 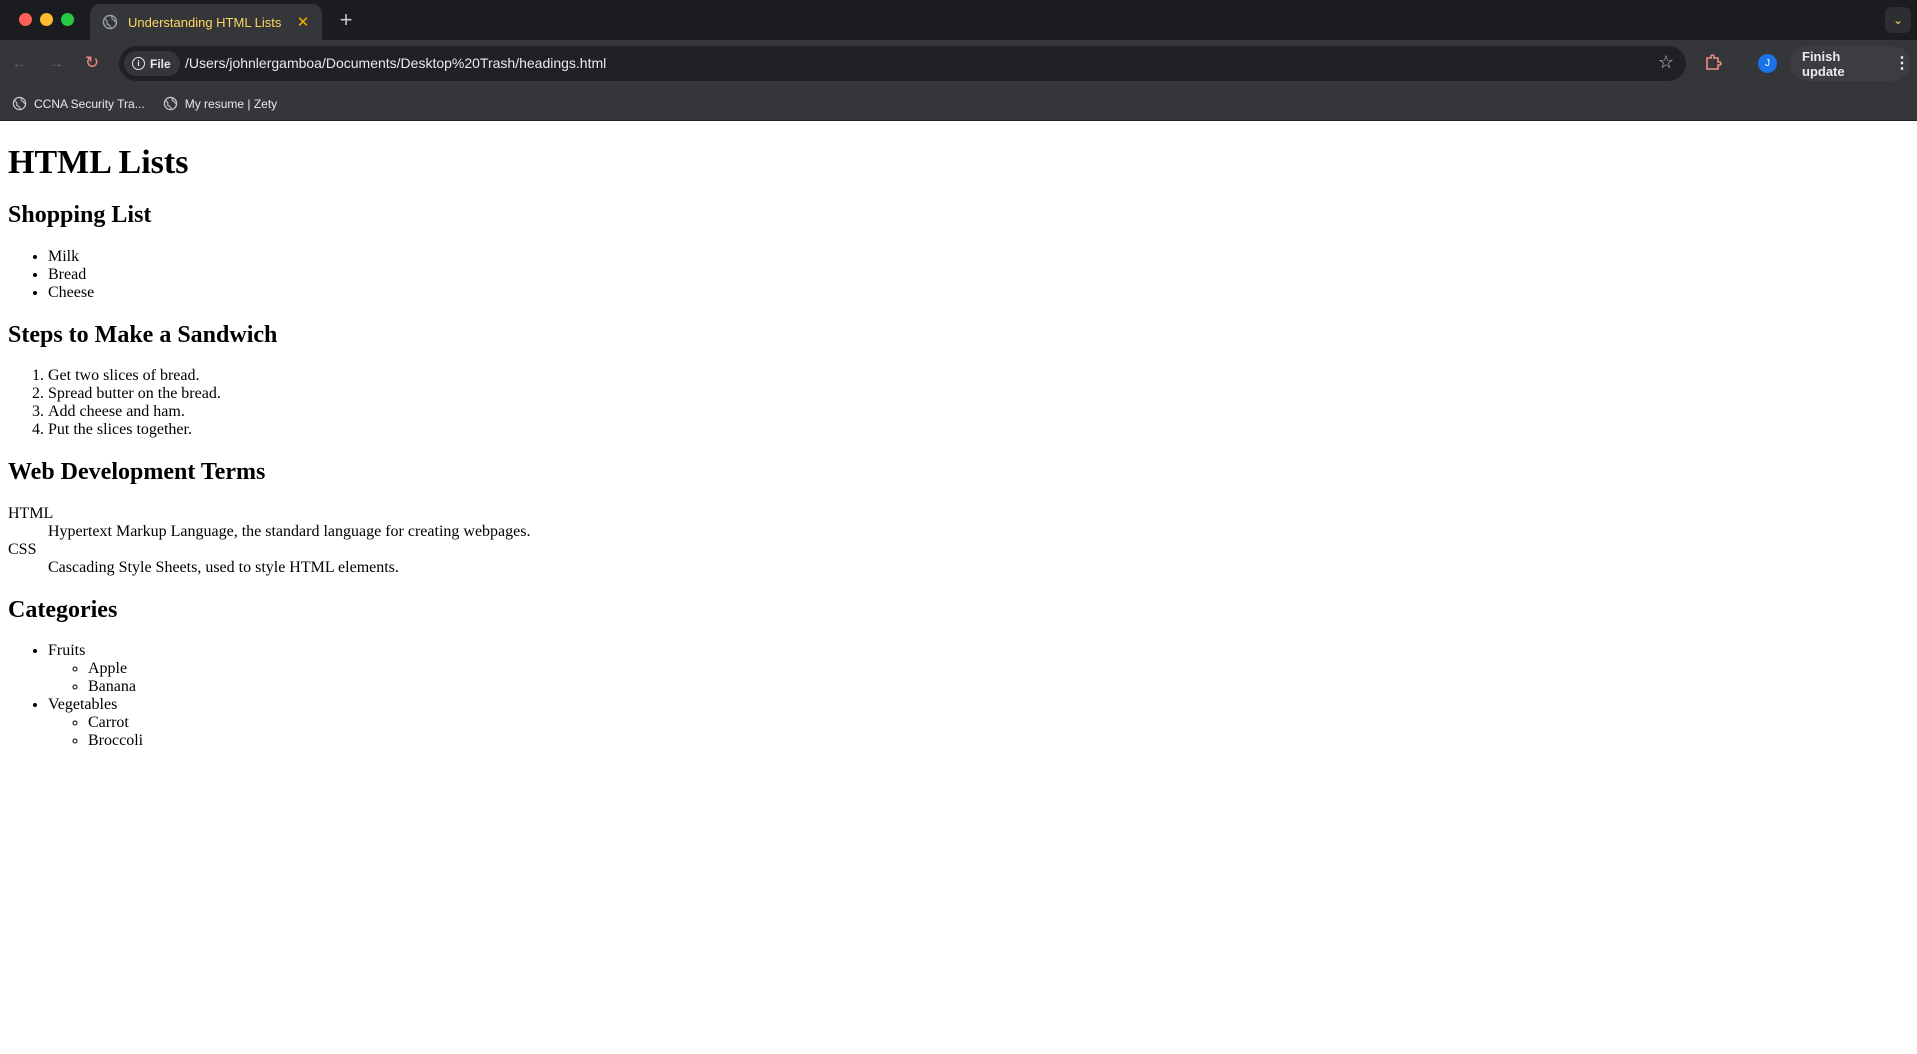 I want to click on page-title: HTML Lists, so click(x=98, y=162).